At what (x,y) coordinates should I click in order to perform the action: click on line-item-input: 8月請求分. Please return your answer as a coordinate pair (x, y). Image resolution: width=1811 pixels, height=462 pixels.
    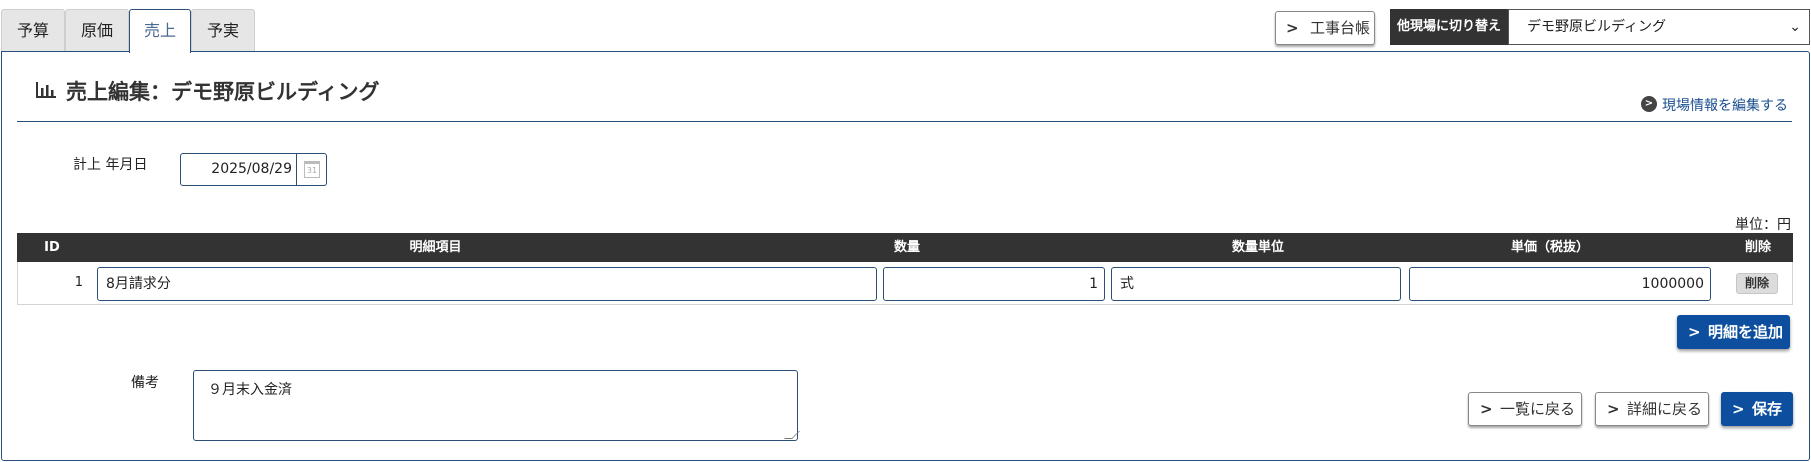
    Looking at the image, I should click on (487, 284).